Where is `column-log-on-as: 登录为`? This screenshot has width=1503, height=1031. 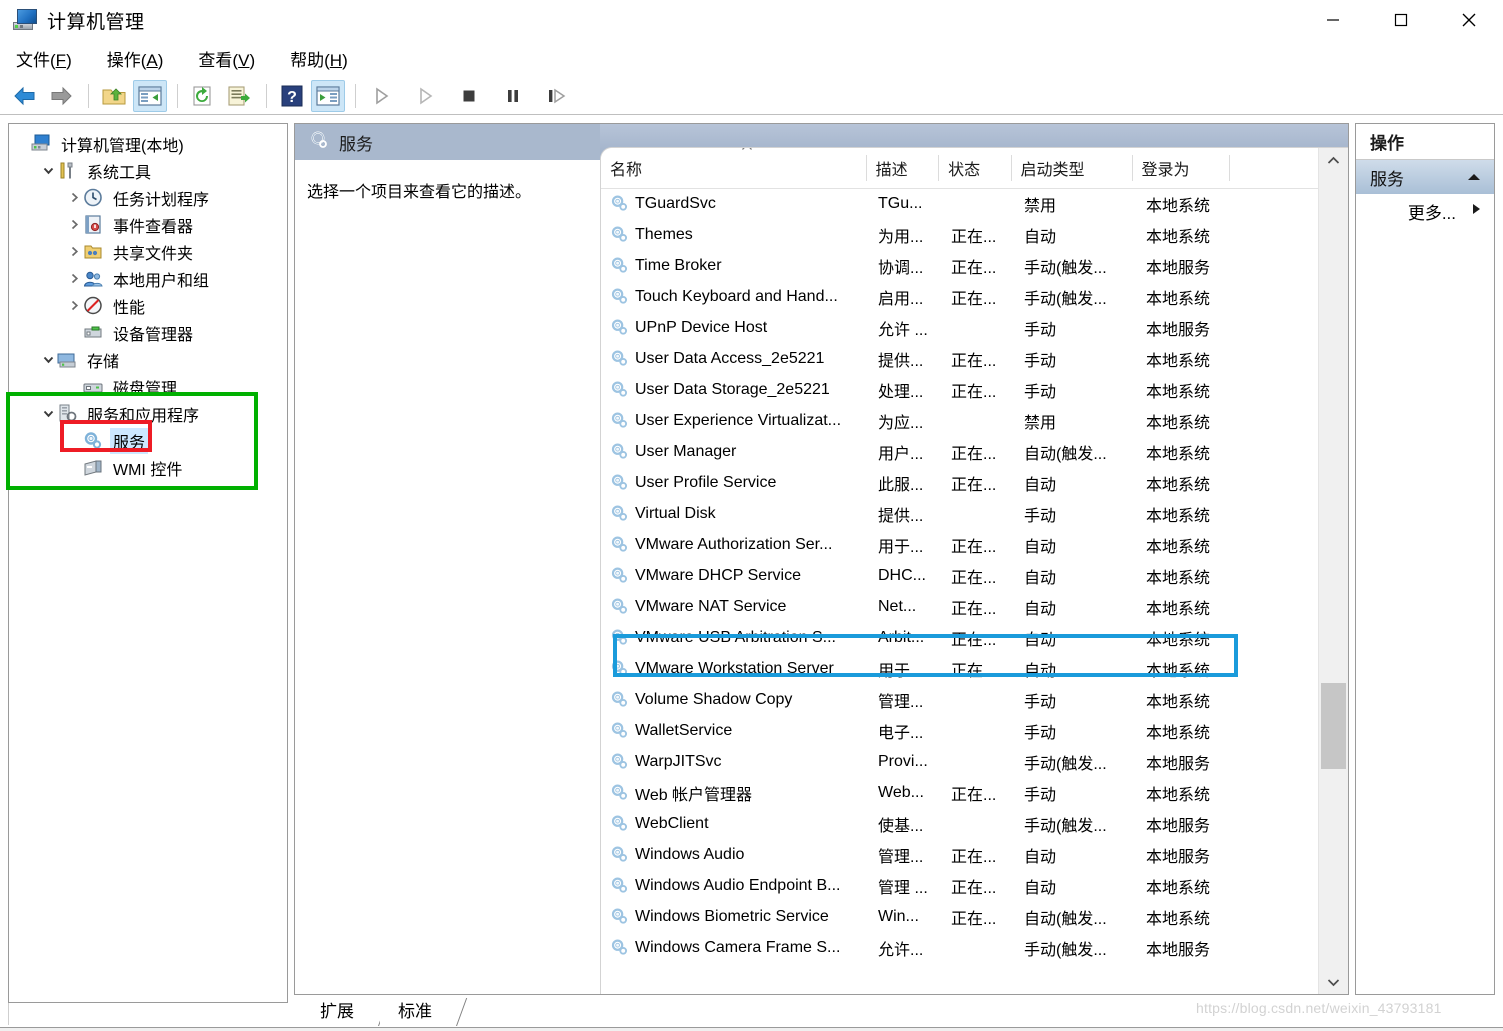 column-log-on-as: 登录为 is located at coordinates (1181, 168).